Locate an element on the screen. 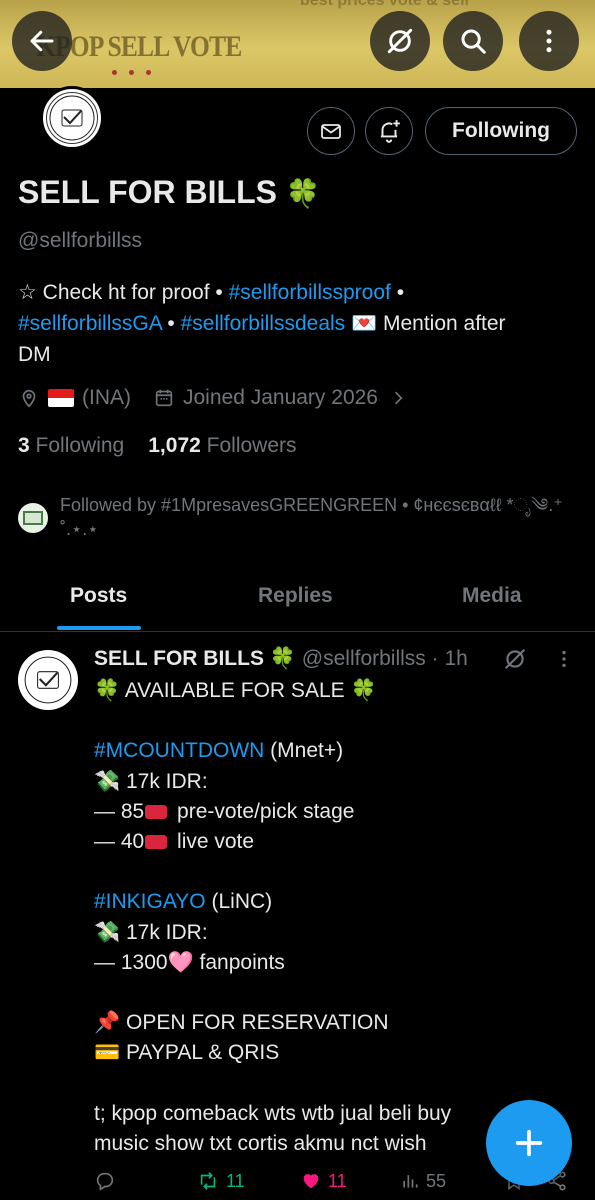  back-button is located at coordinates (42, 41).